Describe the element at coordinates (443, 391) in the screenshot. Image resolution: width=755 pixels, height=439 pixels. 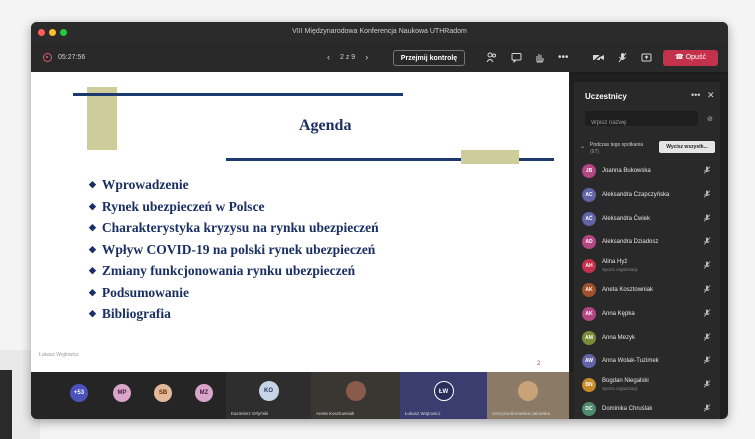
I see `avatar: ŁW` at that location.